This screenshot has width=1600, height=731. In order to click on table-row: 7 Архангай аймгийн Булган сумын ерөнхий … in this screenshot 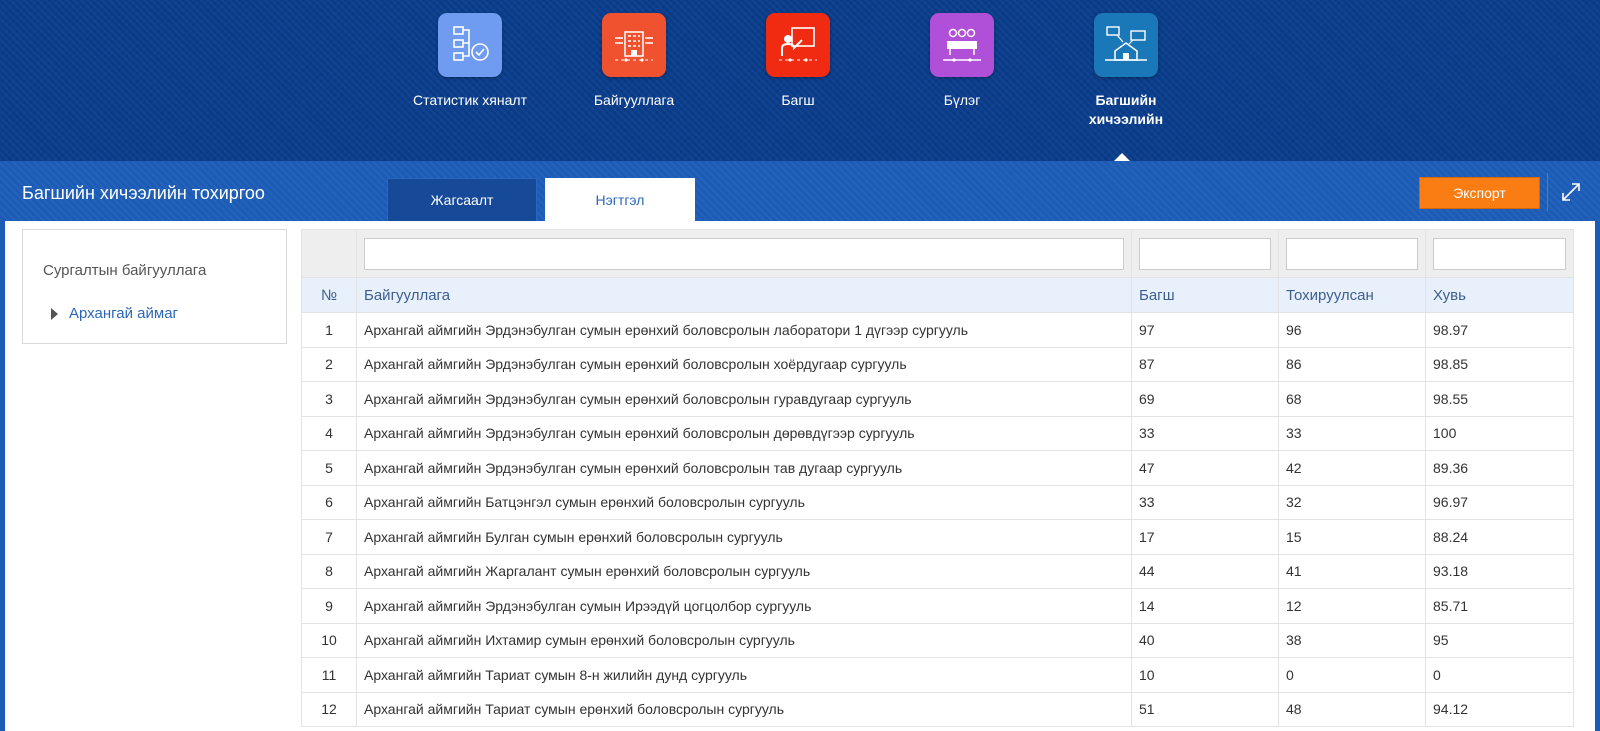, I will do `click(937, 537)`.